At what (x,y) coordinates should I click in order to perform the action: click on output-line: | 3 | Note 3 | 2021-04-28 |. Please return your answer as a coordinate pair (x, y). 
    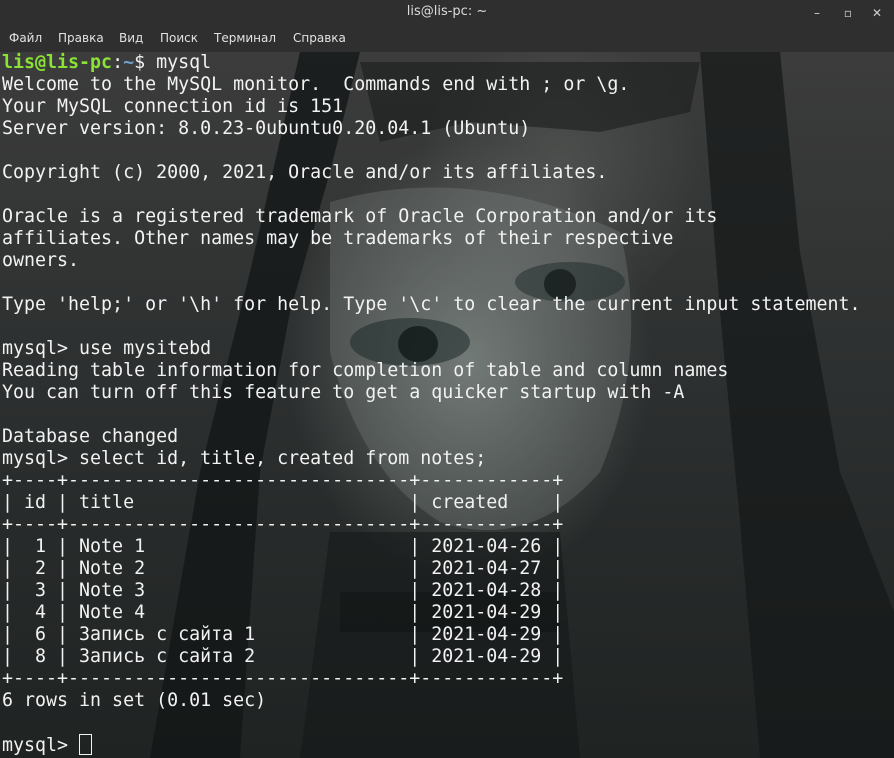
    Looking at the image, I should click on (283, 590).